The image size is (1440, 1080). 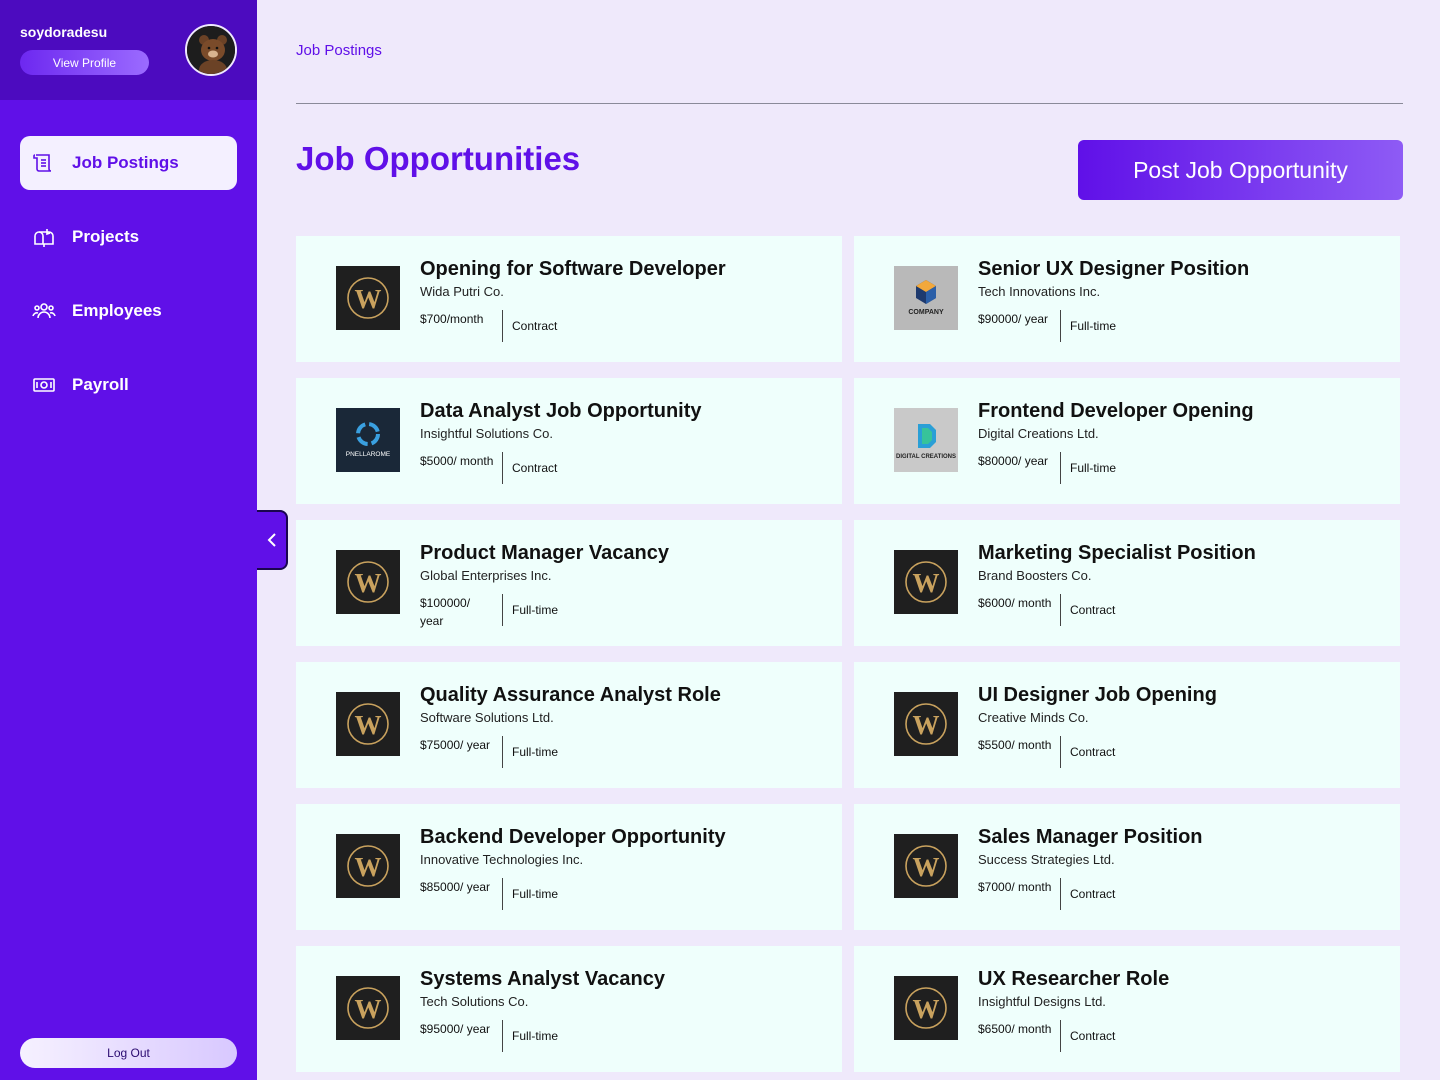 I want to click on company-name: Insightful Designs Ltd., so click(x=1042, y=1001).